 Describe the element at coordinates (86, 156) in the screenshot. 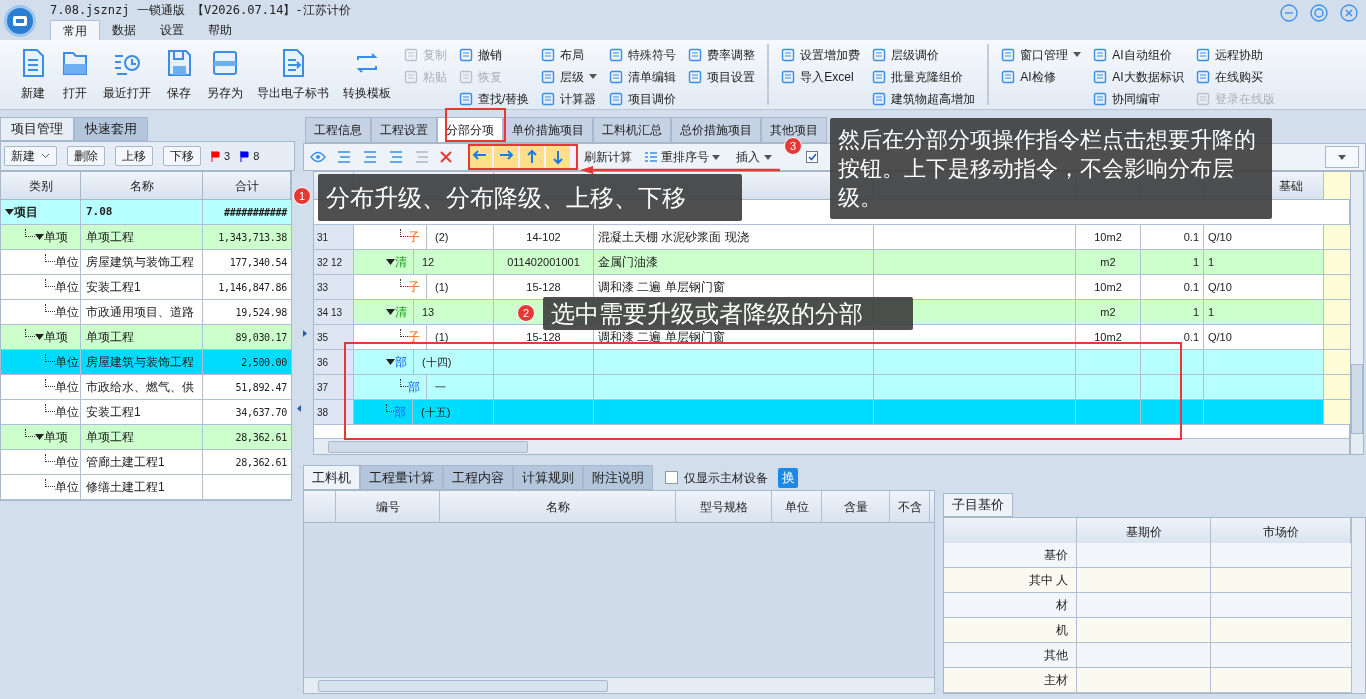

I see `panel-button: 删除` at that location.